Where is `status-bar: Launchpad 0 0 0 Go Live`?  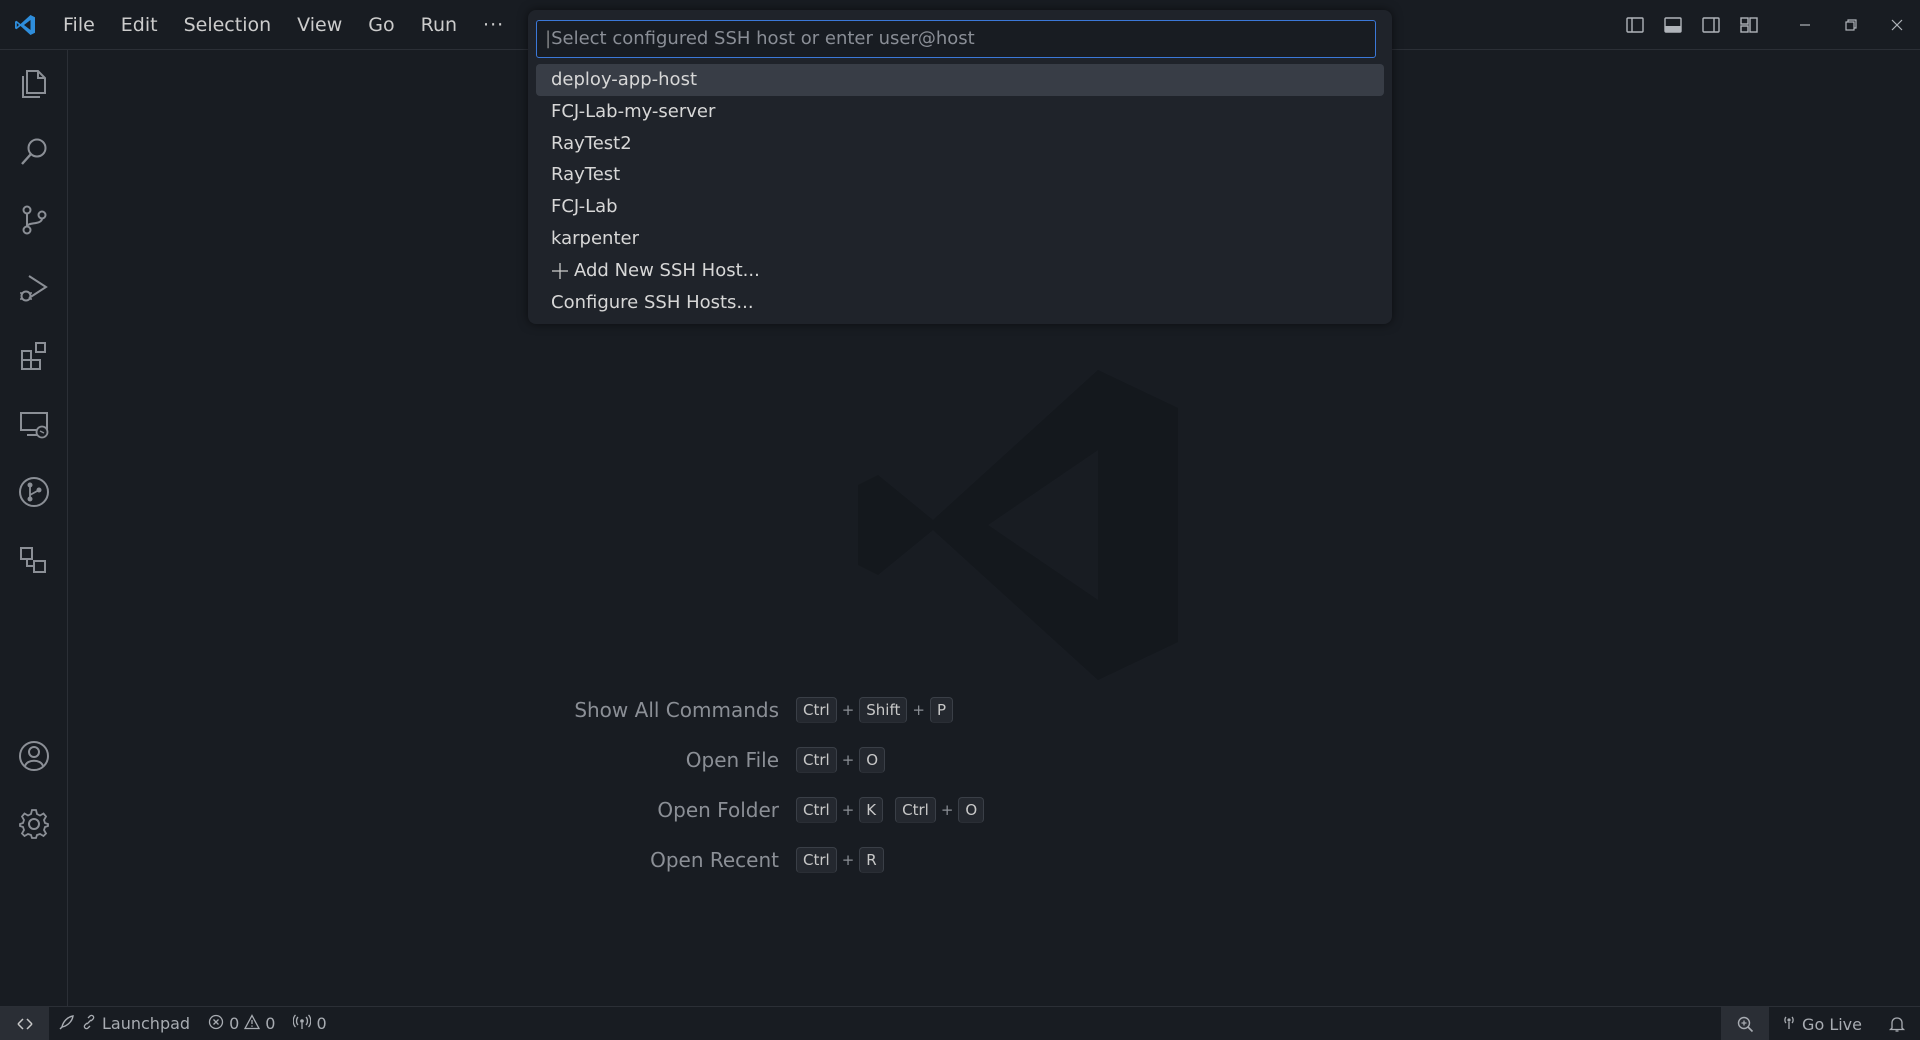 status-bar: Launchpad 0 0 0 Go Live is located at coordinates (960, 1023).